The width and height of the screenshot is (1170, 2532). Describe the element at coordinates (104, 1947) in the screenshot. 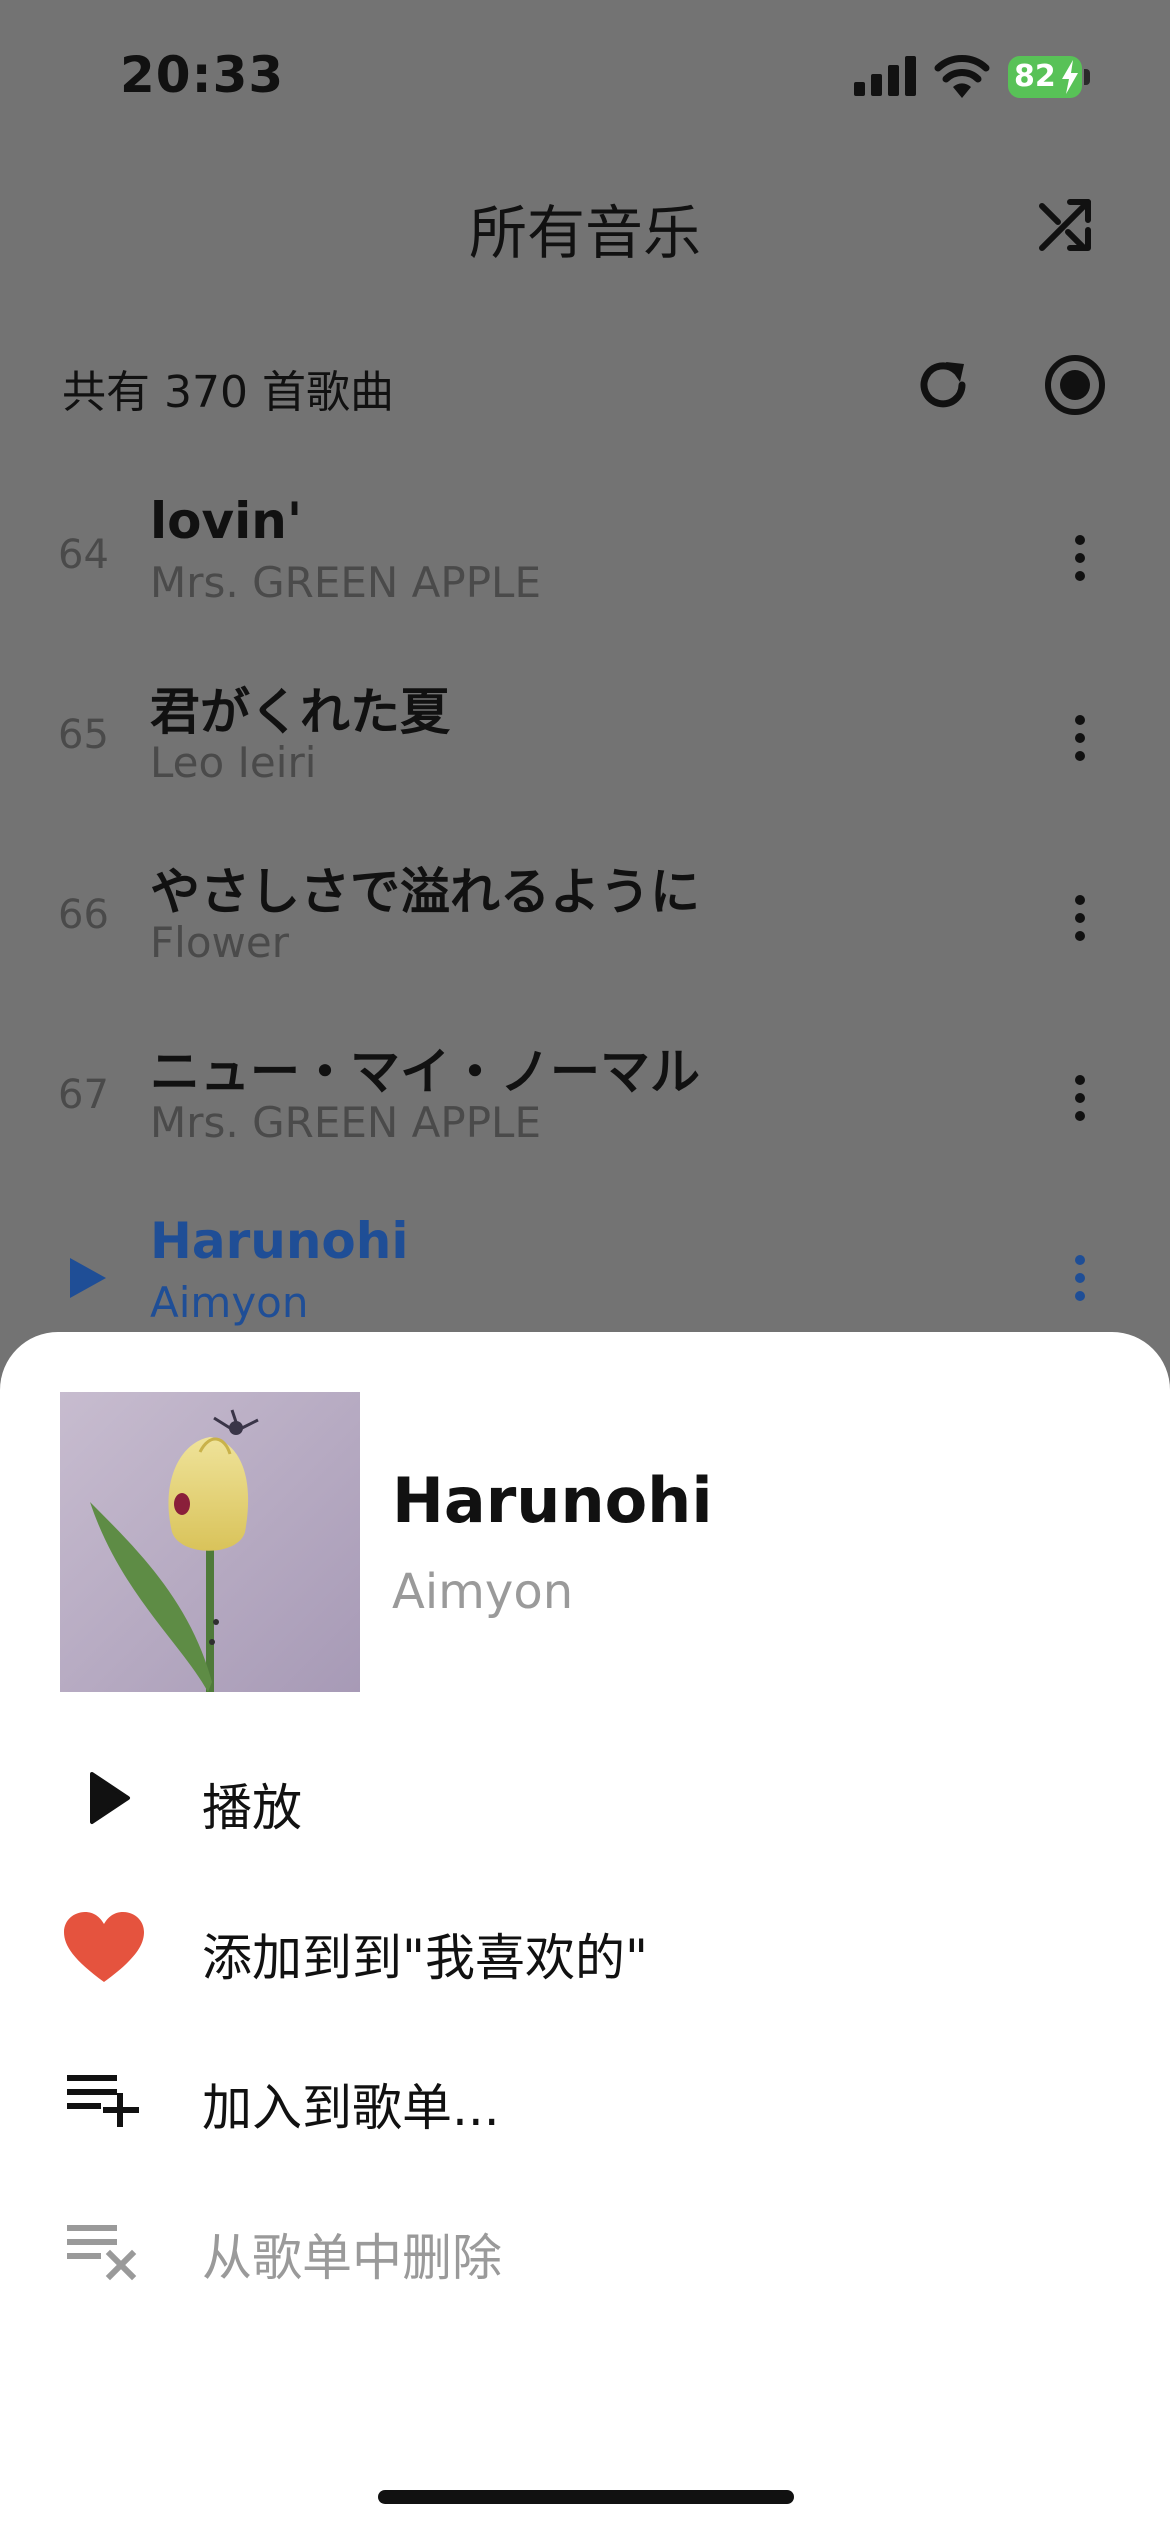

I see `heart-icon` at that location.